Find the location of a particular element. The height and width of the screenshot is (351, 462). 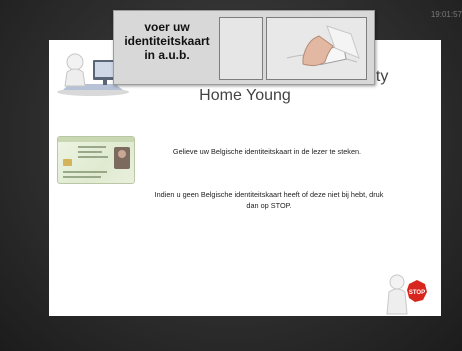

prompt-line-2: identiteitskaart is located at coordinates (167, 41).